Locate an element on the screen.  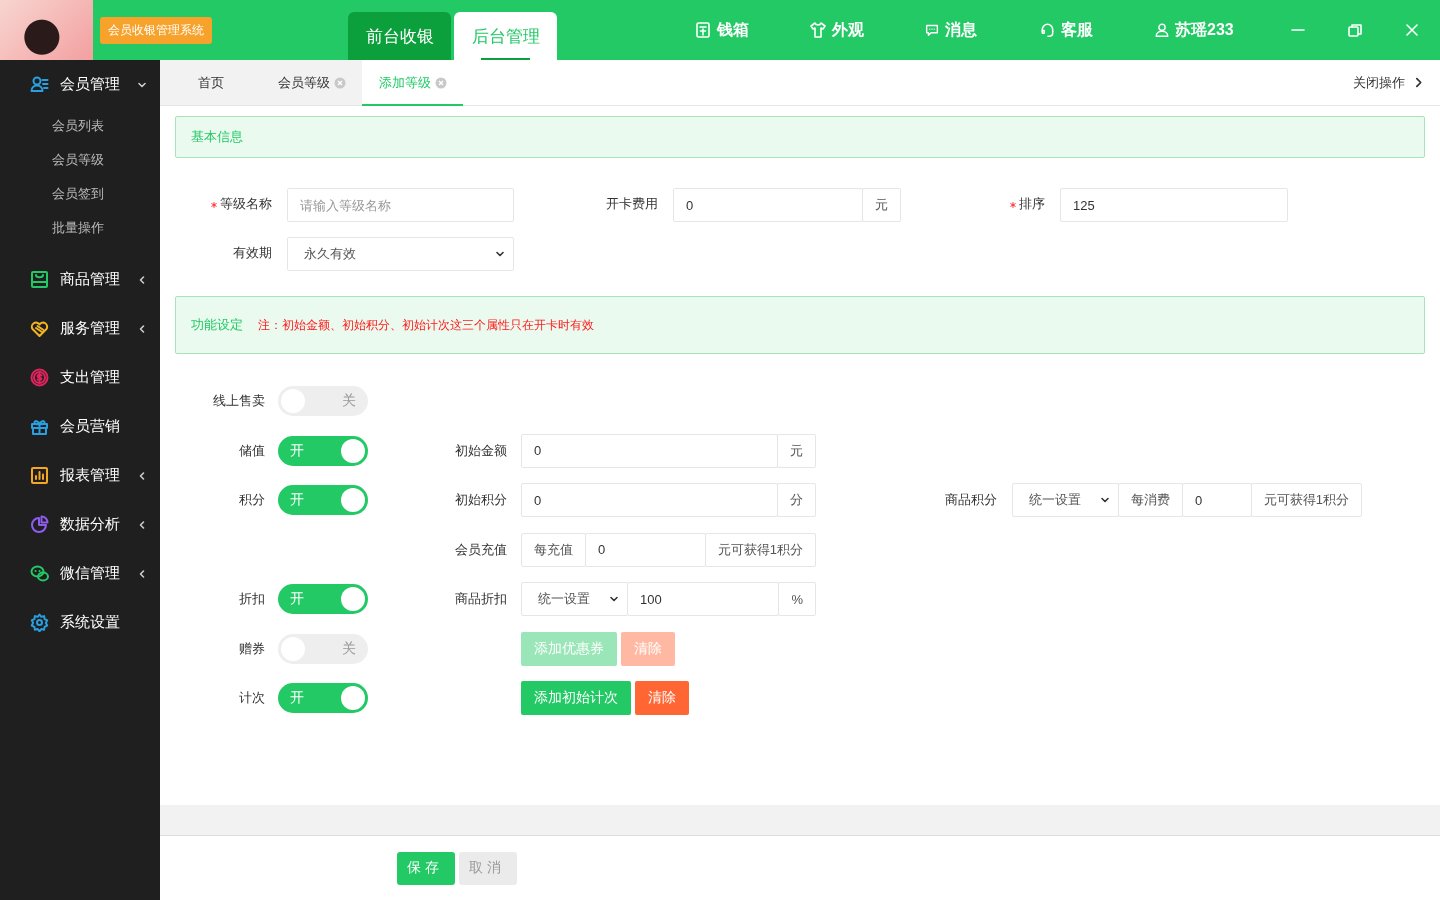
section-title: 功能设定 is located at coordinates (217, 325).